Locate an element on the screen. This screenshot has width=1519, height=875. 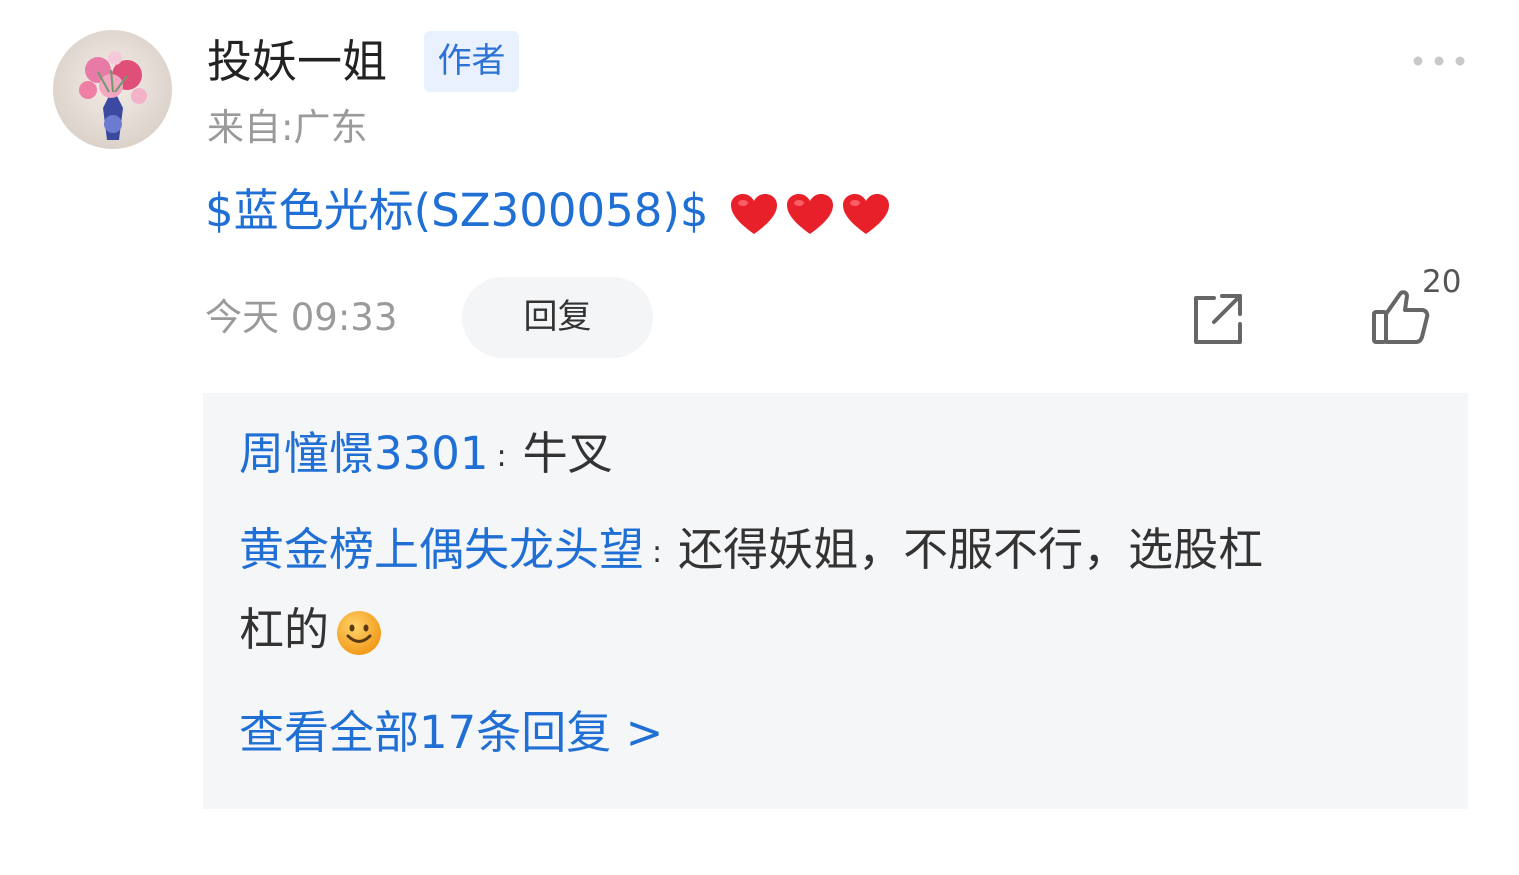
author-name: 投妖一姐 is located at coordinates (297, 62).